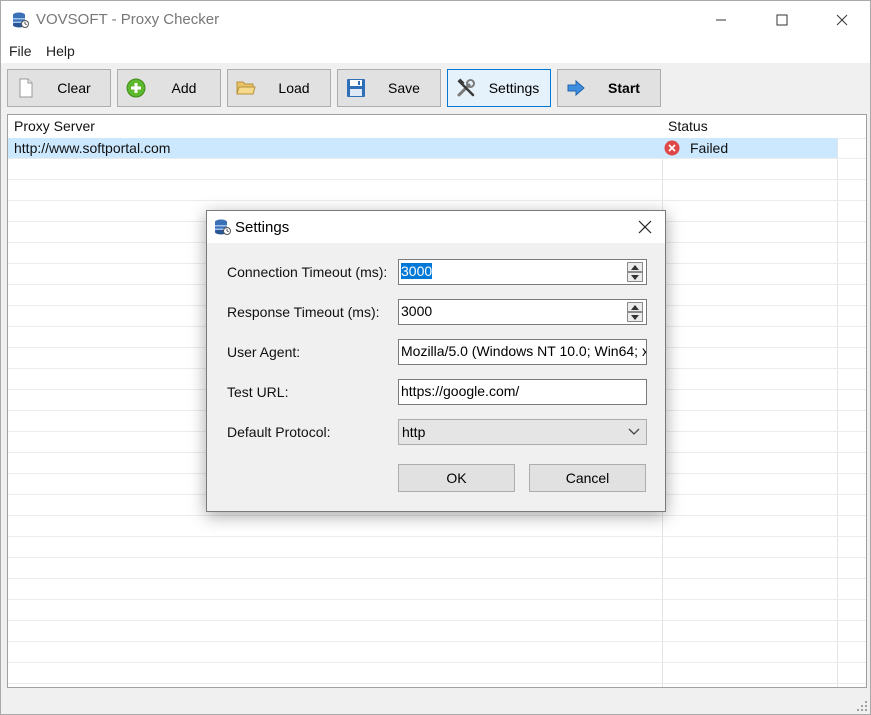  I want to click on test-url-input: https://google.com/, so click(522, 392).